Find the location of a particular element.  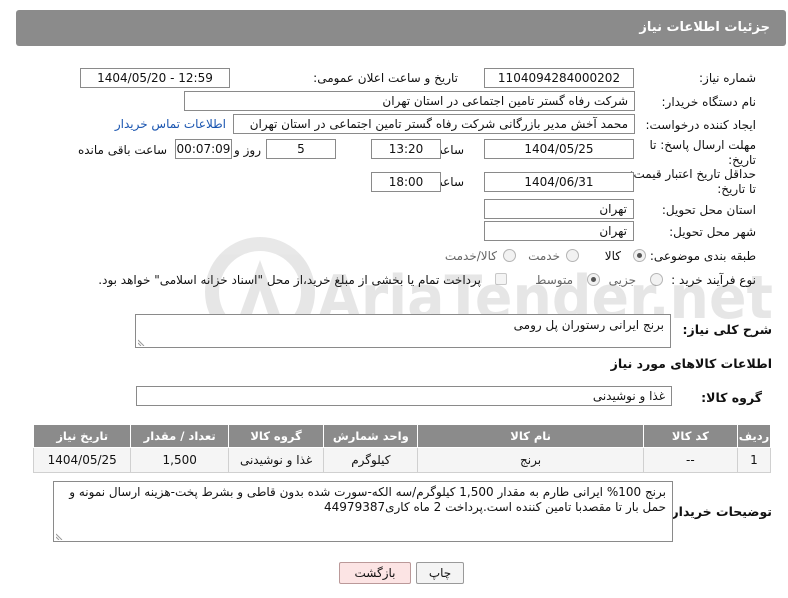

validity-label: حداقل تاریخ اعتبار قیمت: is located at coordinates (692, 174).